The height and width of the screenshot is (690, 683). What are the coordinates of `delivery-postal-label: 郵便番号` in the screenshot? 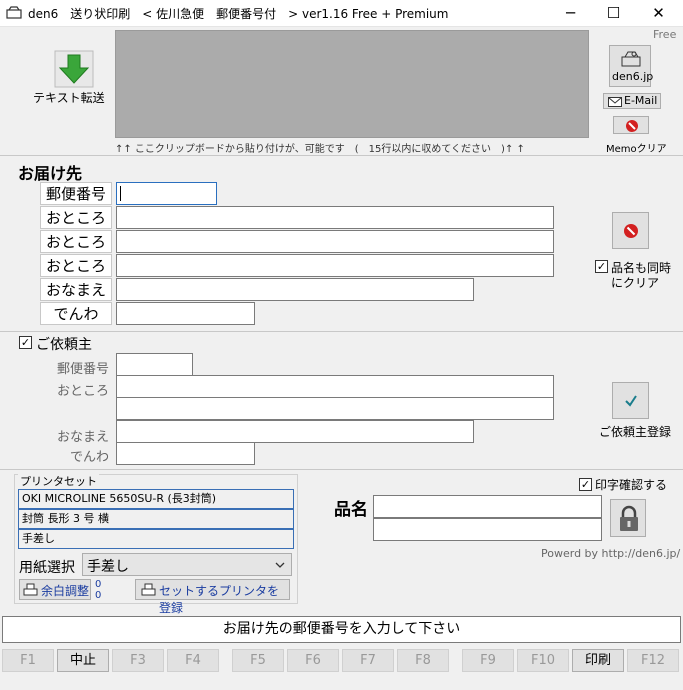 It's located at (76, 193).